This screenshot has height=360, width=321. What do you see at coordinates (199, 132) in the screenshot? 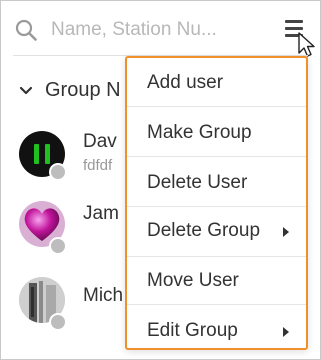
I see `menu-item-label: Make Group` at bounding box center [199, 132].